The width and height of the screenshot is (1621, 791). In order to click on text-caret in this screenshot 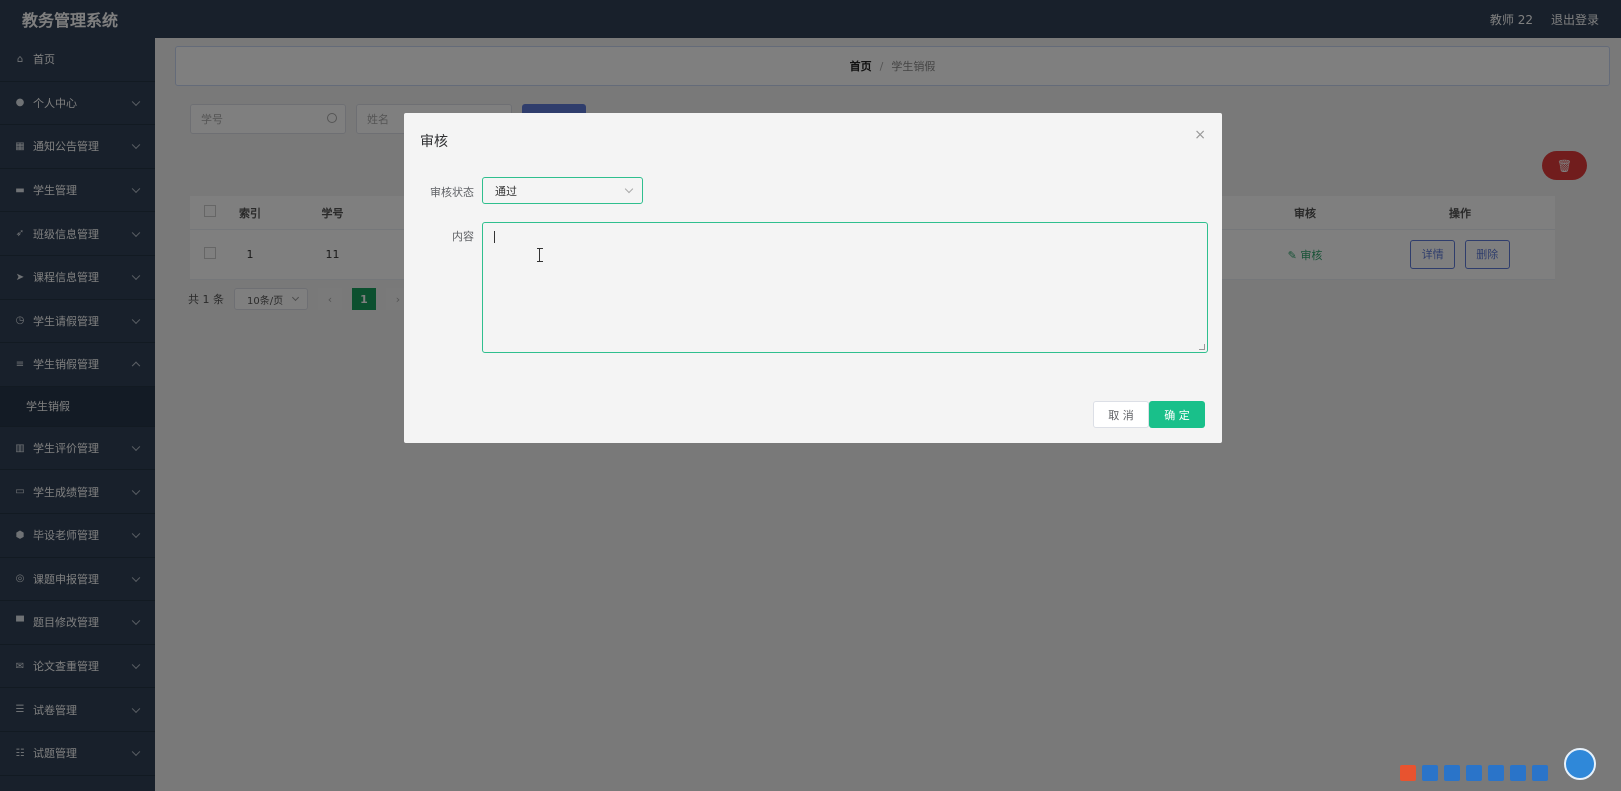, I will do `click(494, 237)`.